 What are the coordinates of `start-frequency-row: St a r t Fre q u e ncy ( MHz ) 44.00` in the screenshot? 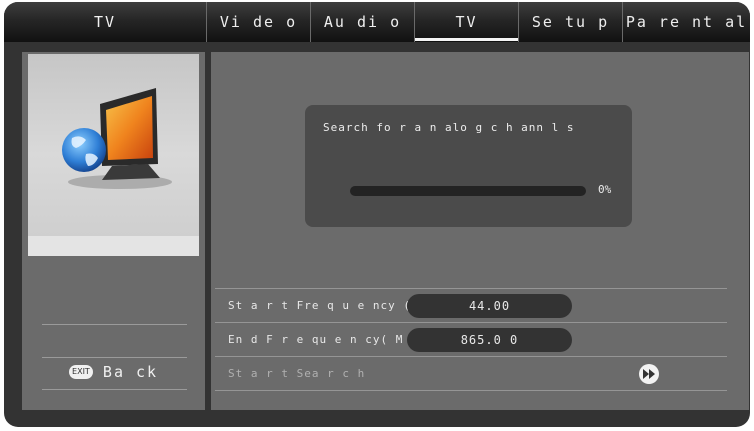 It's located at (476, 306).